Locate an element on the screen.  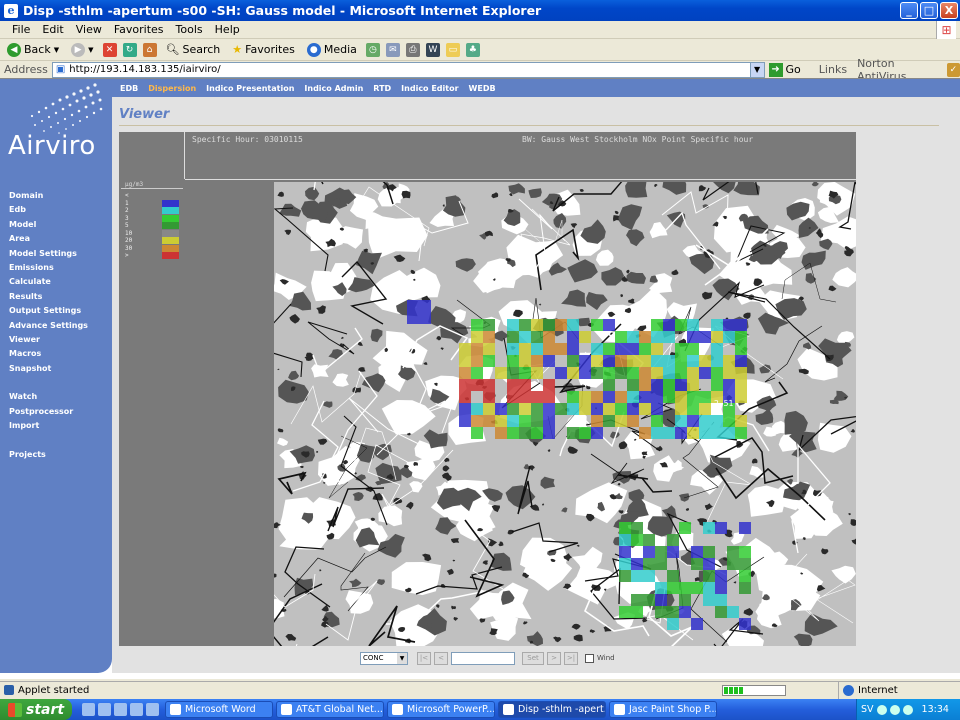
legend-row: < is located at coordinates (128, 196).